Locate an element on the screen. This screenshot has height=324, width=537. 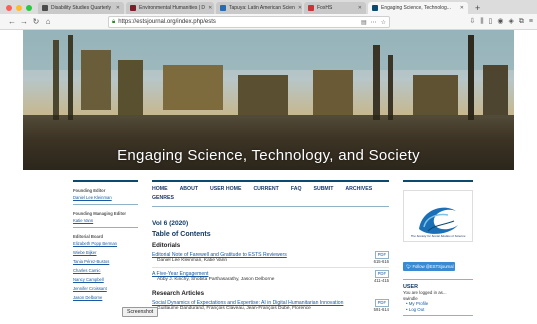
menu-icon: ≡ is located at coordinates (531, 22).